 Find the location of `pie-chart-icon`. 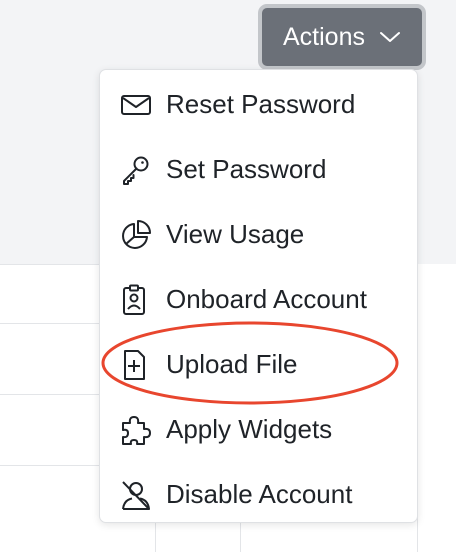

pie-chart-icon is located at coordinates (138, 235).